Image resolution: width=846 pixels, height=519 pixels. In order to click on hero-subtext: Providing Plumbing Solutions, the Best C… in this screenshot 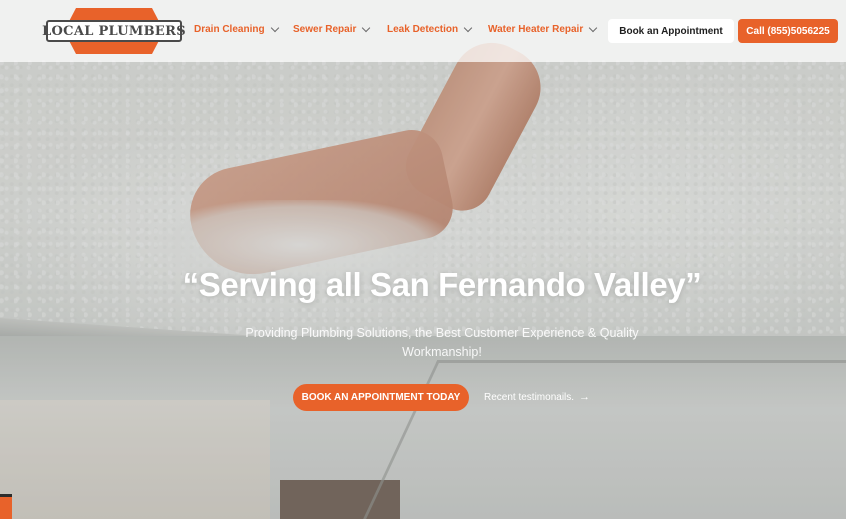, I will do `click(442, 342)`.